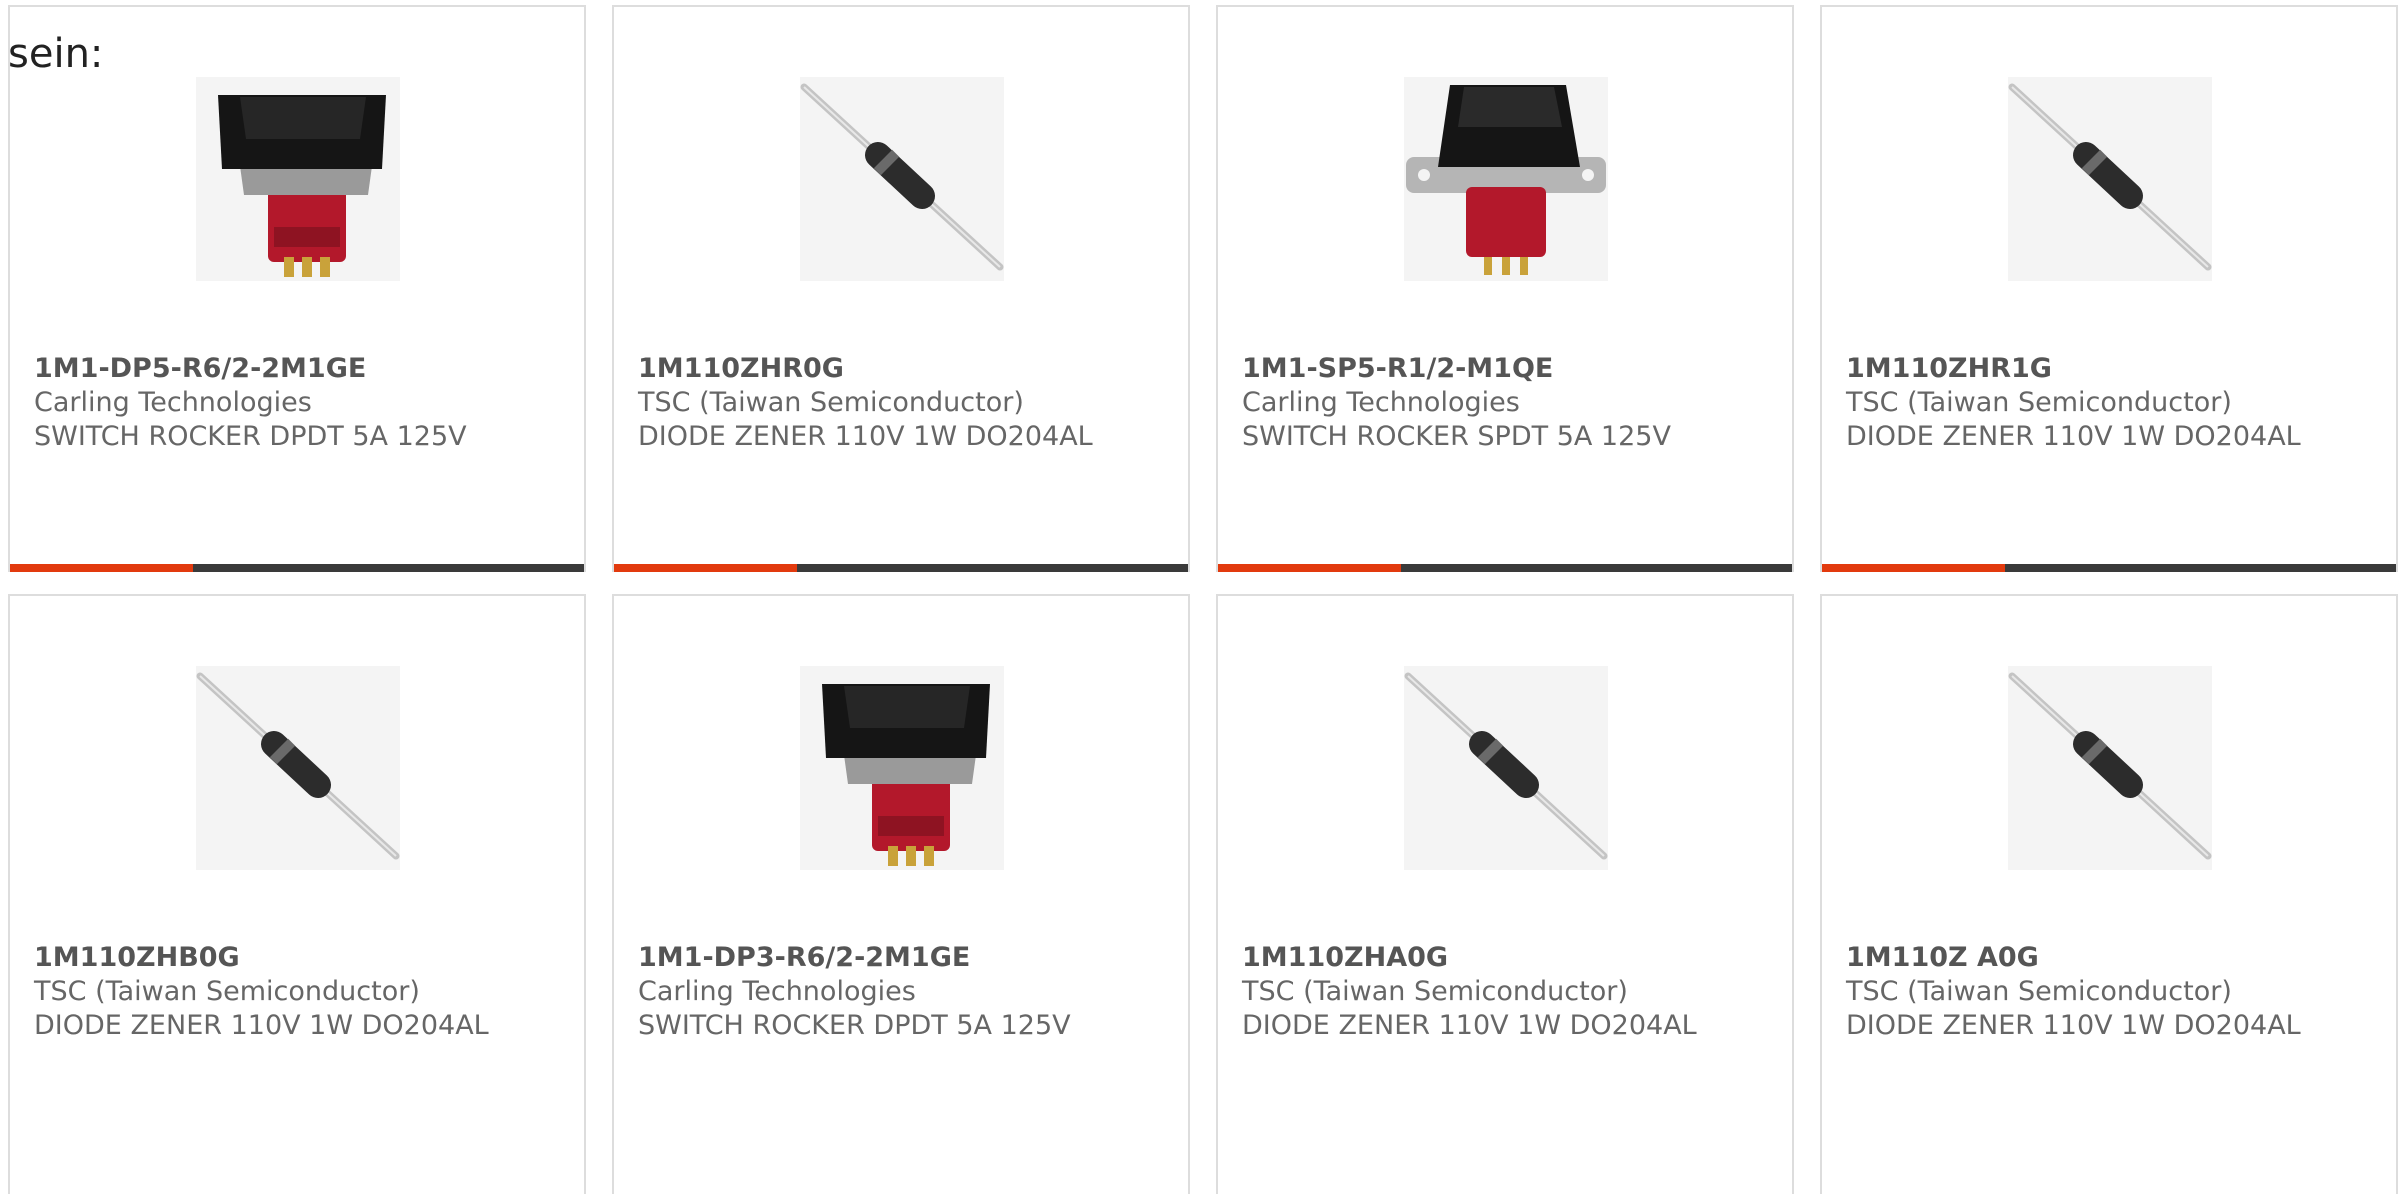 Image resolution: width=2400 pixels, height=1194 pixels. I want to click on part-number: 1M110ZHR1G, so click(2073, 369).